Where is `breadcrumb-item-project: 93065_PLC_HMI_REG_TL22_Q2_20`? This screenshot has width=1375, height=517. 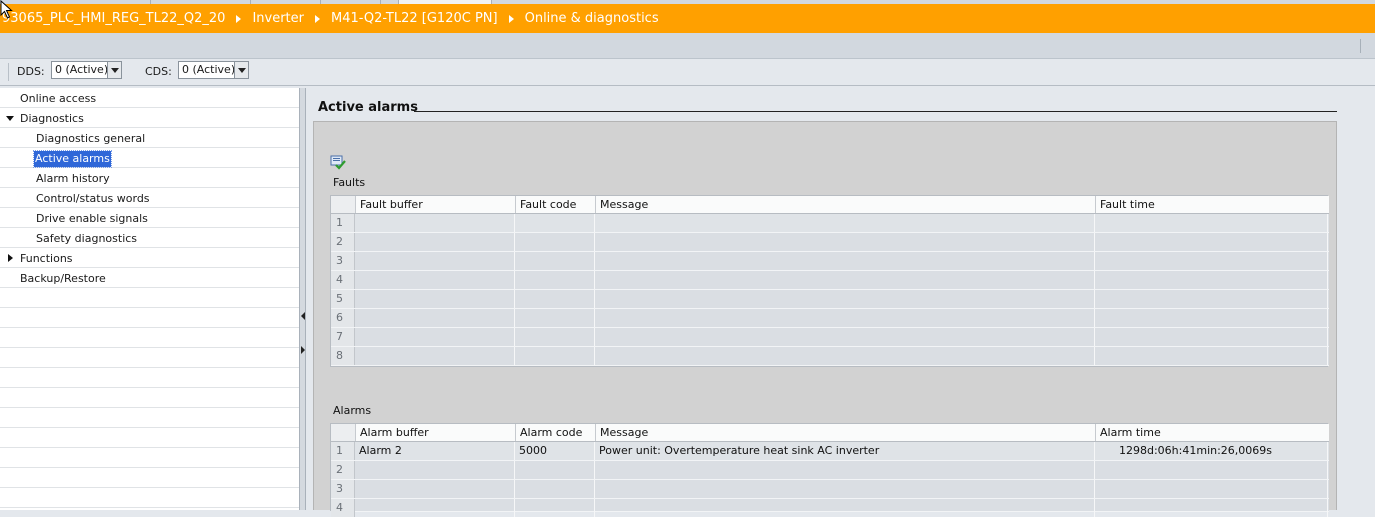
breadcrumb-item-project: 93065_PLC_HMI_REG_TL22_Q2_20 is located at coordinates (113, 18).